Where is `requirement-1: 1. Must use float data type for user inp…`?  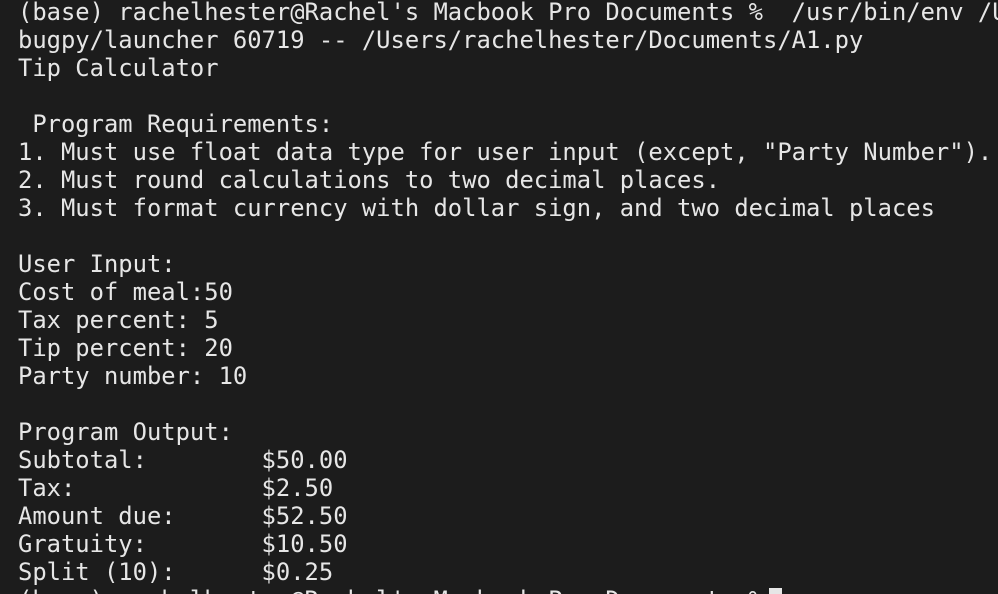 requirement-1: 1. Must use float data type for user inp… is located at coordinates (505, 152).